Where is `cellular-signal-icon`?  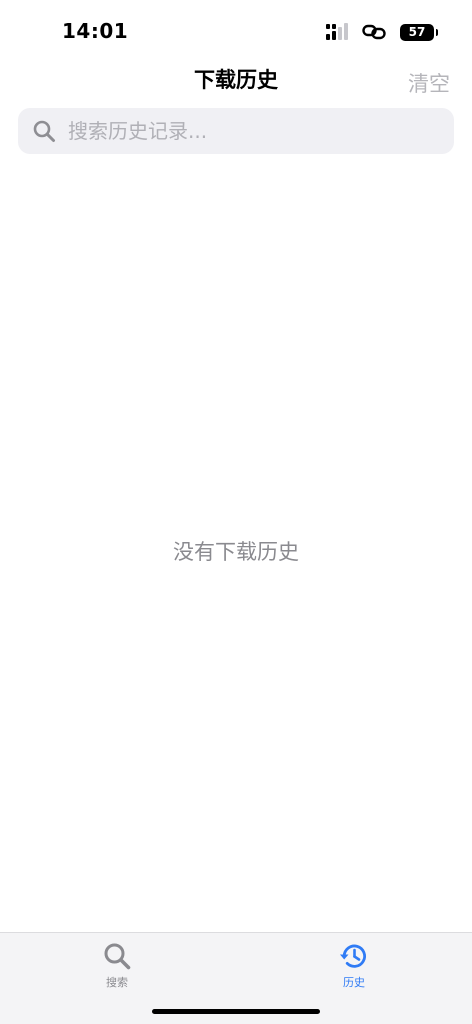
cellular-signal-icon is located at coordinates (337, 31).